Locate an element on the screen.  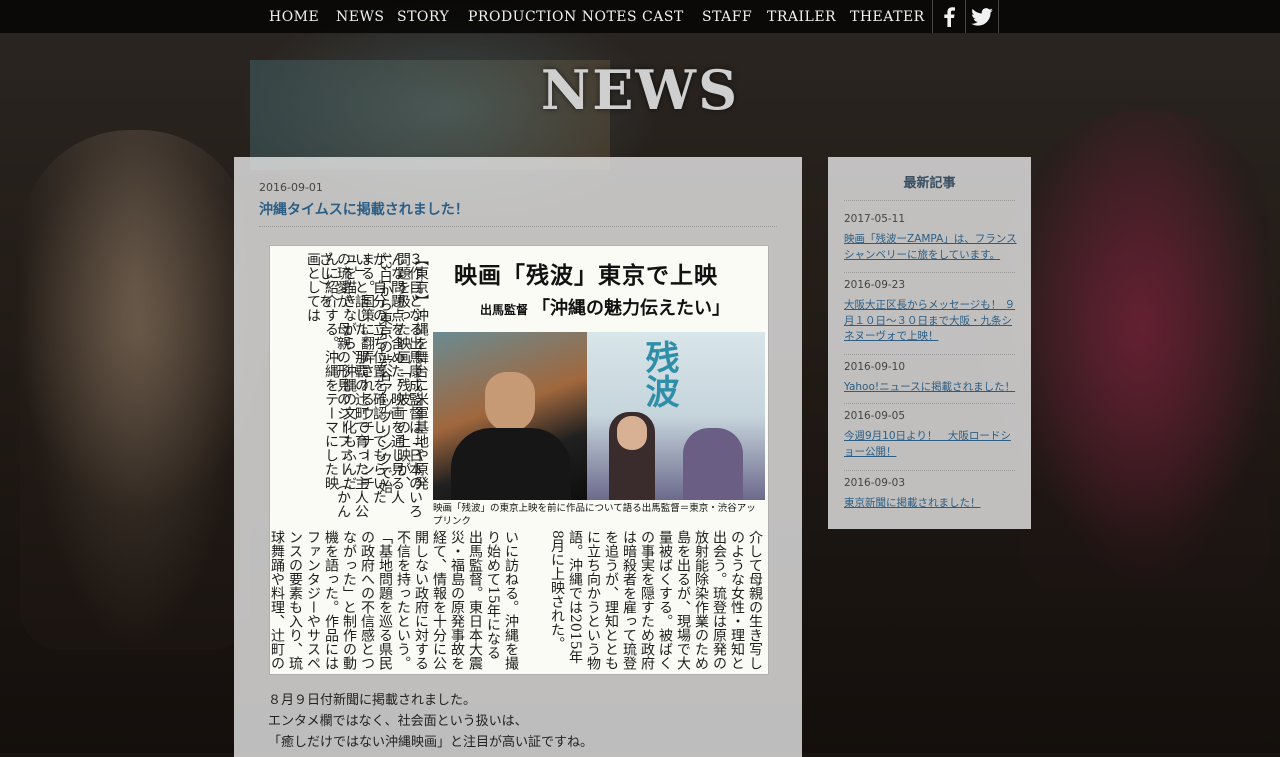
recent-post-date: 2016-09-23 is located at coordinates (875, 285).